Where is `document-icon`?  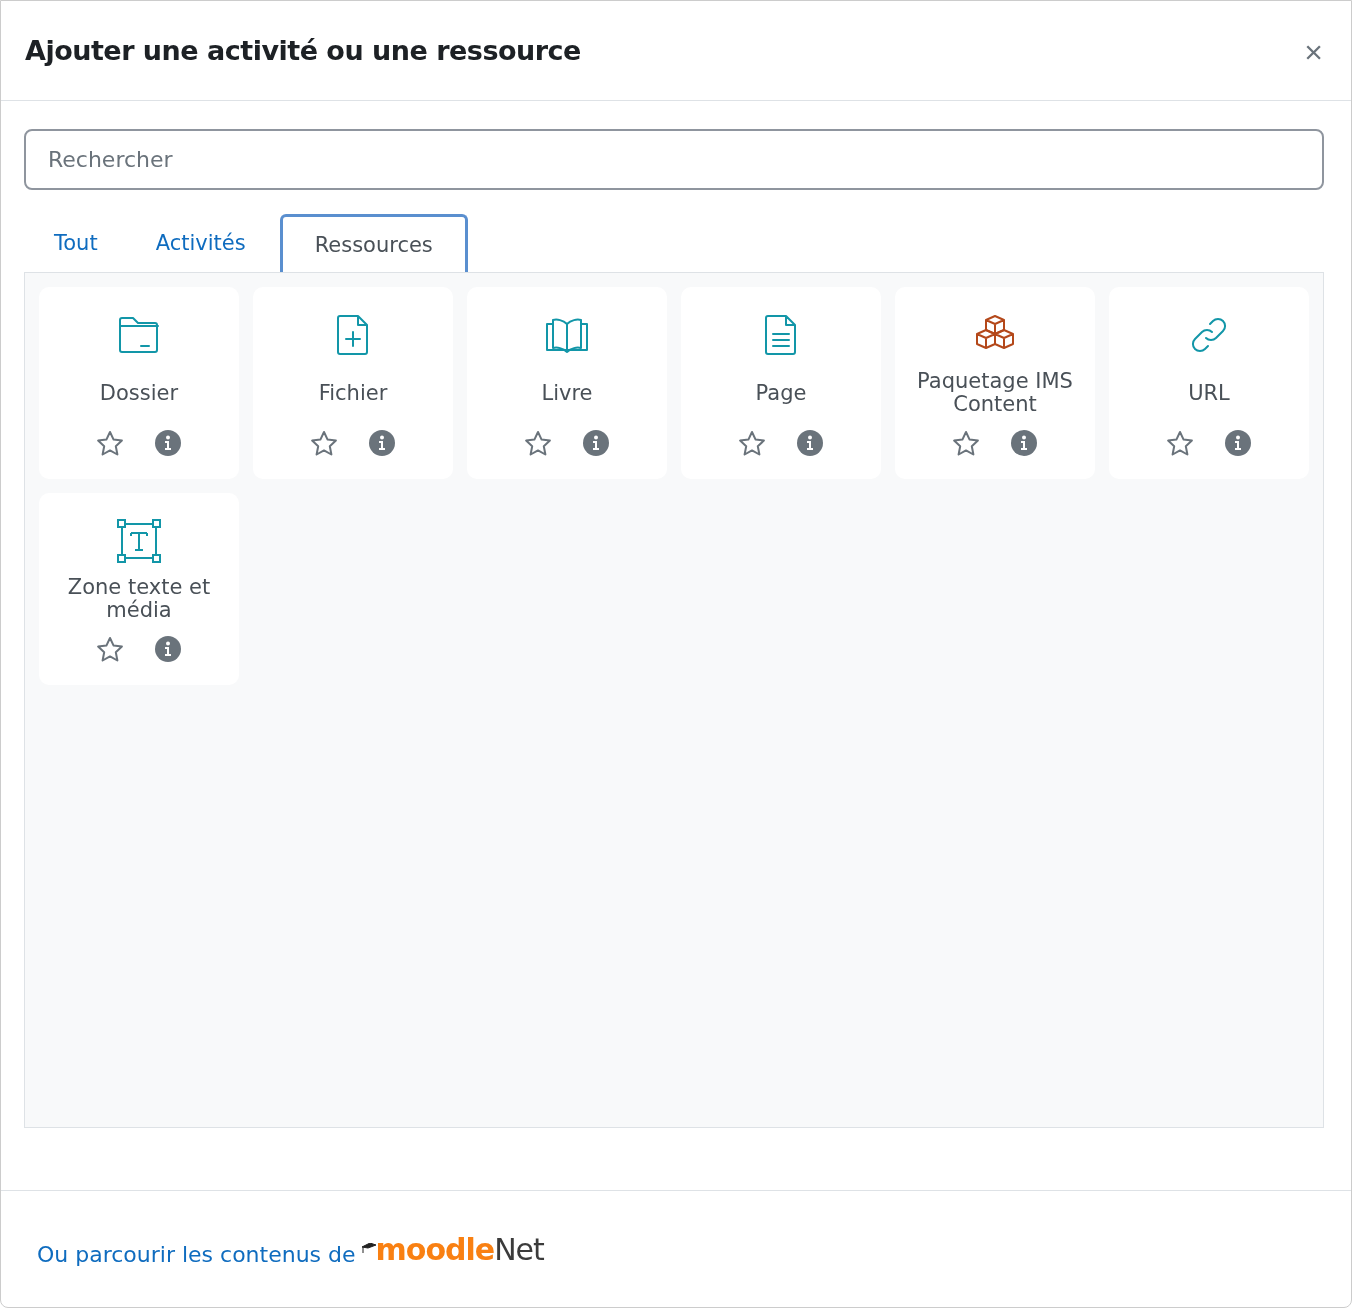
document-icon is located at coordinates (781, 335).